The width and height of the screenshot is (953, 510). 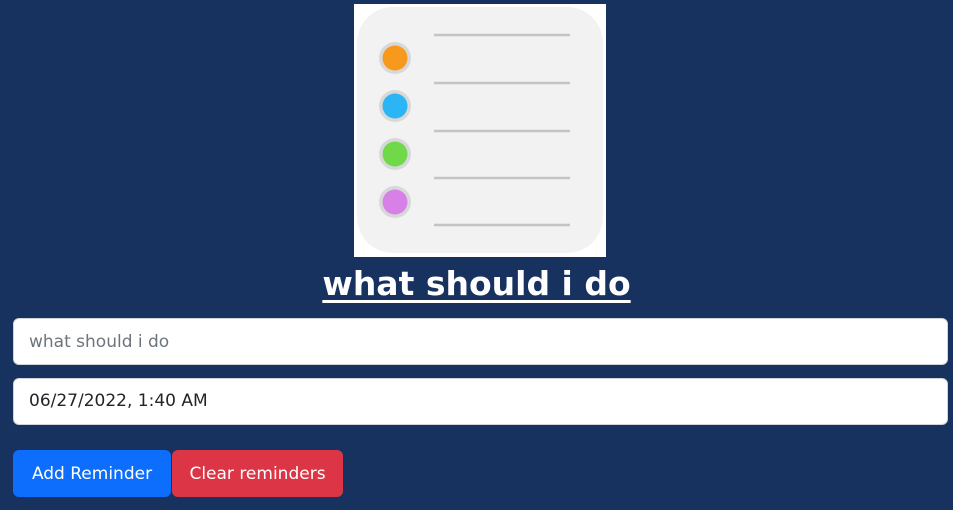 I want to click on datetime-value: 06/27/2022, 1:40 AM, so click(x=118, y=401).